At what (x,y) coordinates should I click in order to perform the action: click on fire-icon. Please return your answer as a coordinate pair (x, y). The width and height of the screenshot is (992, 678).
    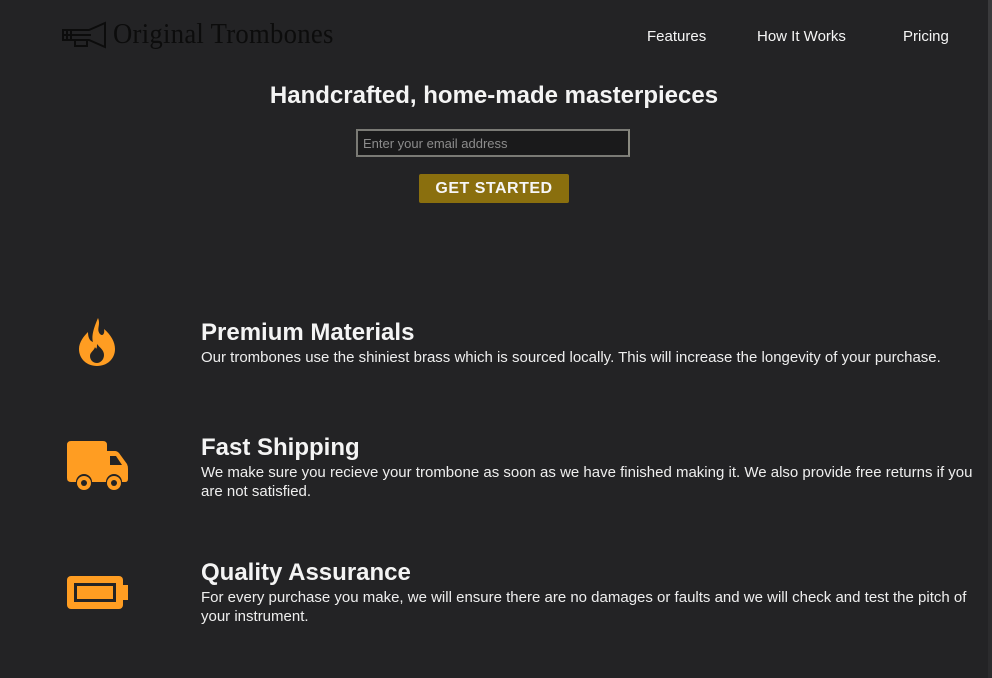
    Looking at the image, I should click on (97, 342).